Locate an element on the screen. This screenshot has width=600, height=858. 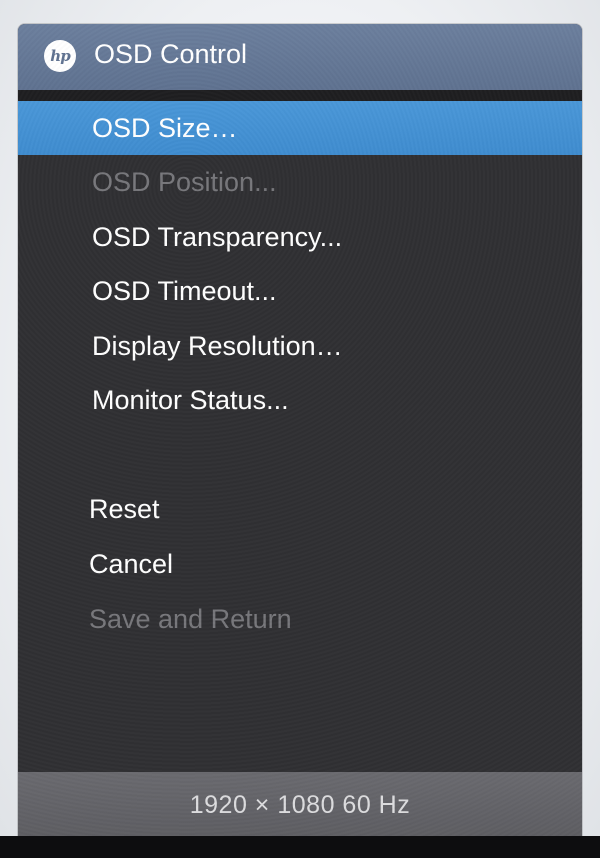
osd-title: OSD Control is located at coordinates (171, 54).